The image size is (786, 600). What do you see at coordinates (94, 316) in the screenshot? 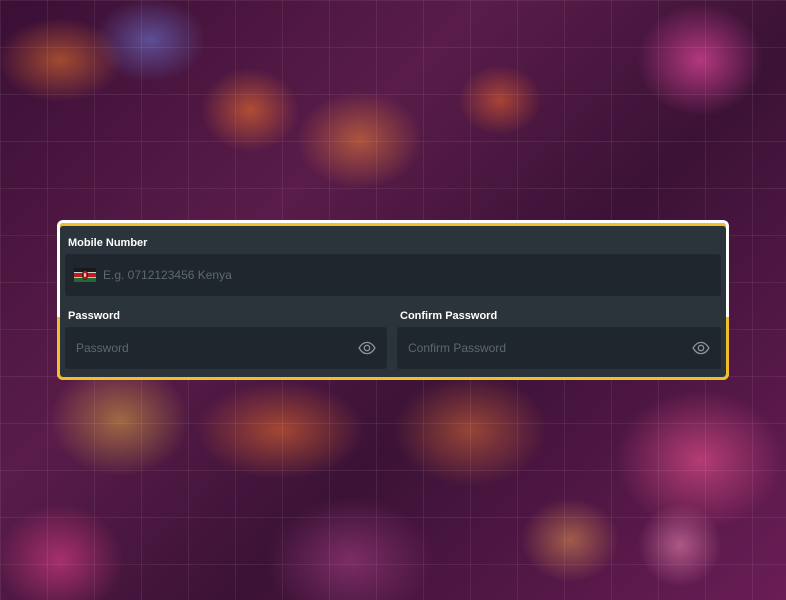
I see `password-label: Password` at bounding box center [94, 316].